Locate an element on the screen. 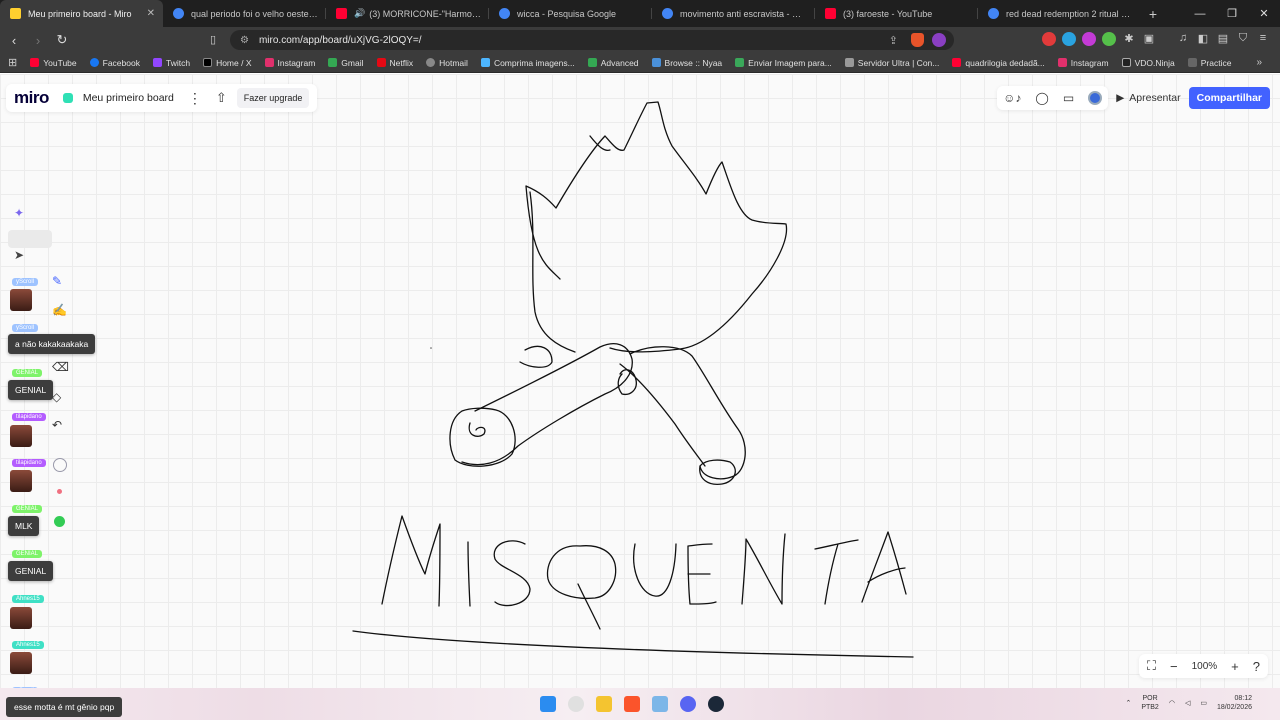 This screenshot has height=720, width=1280. more-bookmarks-icon: » is located at coordinates (1259, 62).